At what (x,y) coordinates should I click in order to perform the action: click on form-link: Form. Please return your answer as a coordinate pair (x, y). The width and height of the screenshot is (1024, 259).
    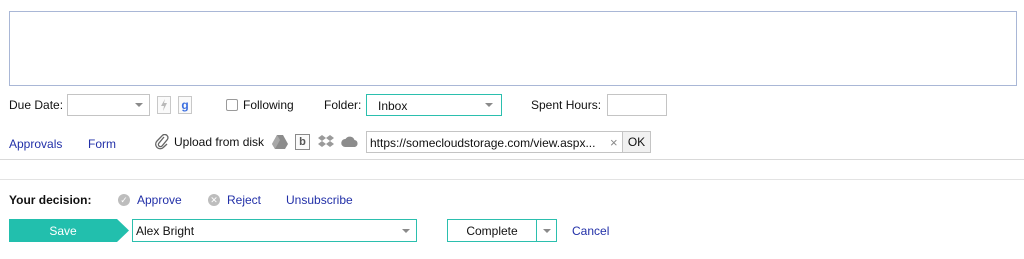
    Looking at the image, I should click on (102, 144).